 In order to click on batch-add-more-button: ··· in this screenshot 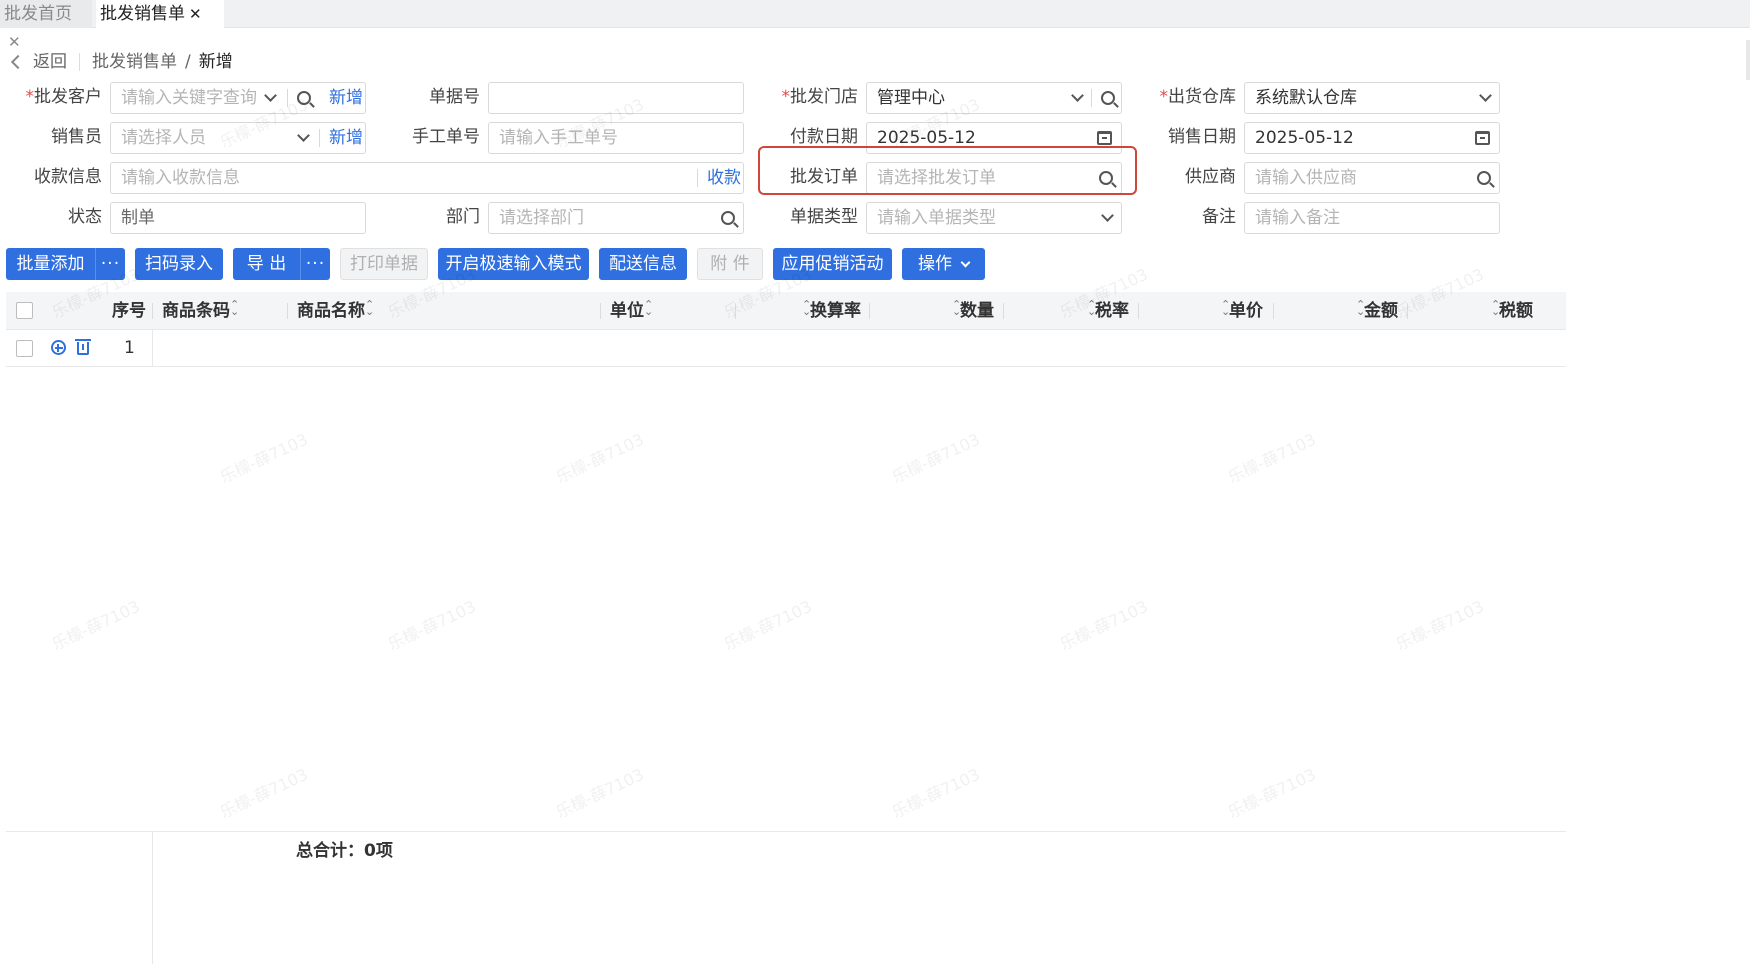, I will do `click(110, 264)`.